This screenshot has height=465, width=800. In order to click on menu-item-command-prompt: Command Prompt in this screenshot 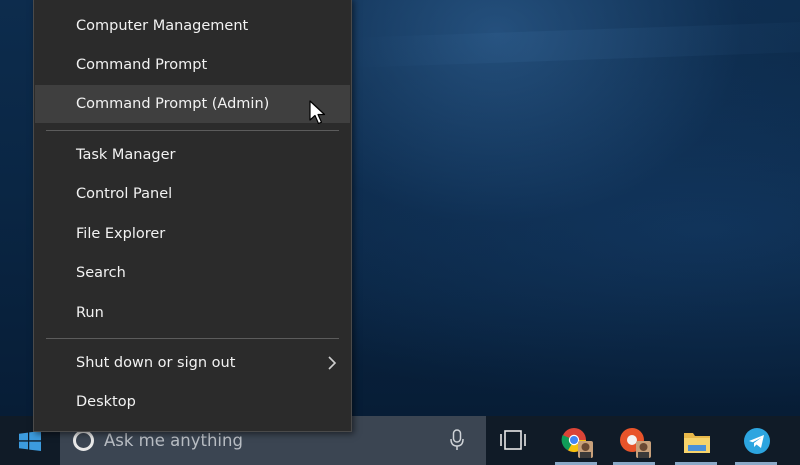, I will do `click(192, 65)`.